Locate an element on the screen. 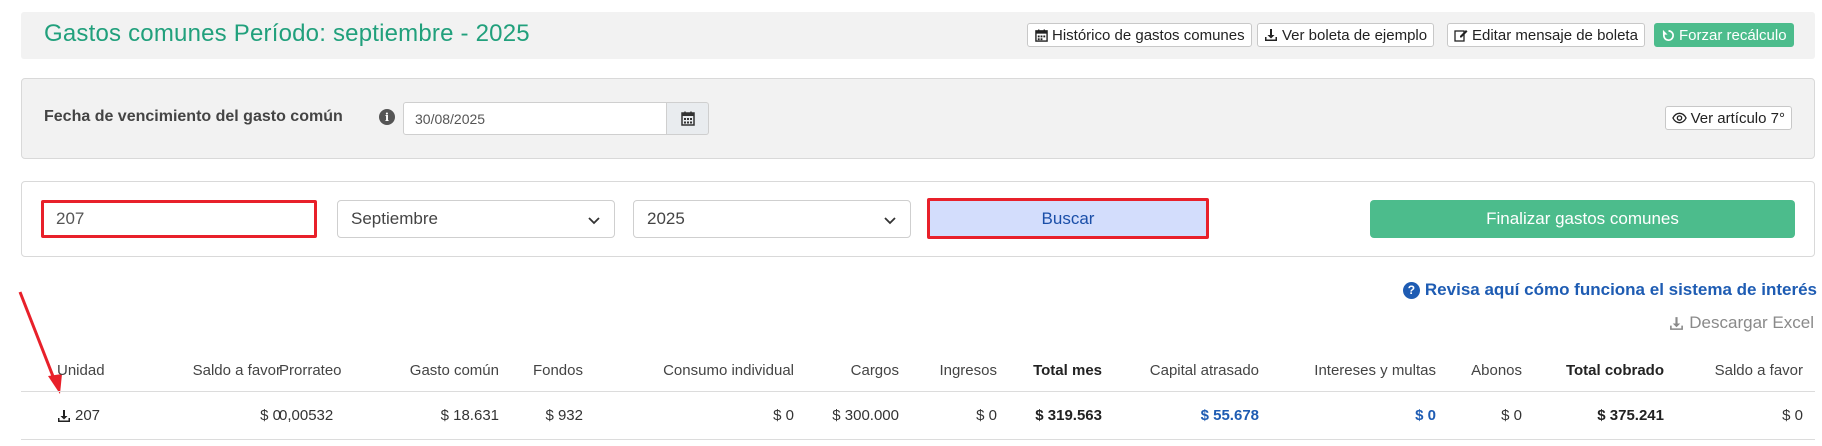  buscar-button: Buscar is located at coordinates (1068, 218).